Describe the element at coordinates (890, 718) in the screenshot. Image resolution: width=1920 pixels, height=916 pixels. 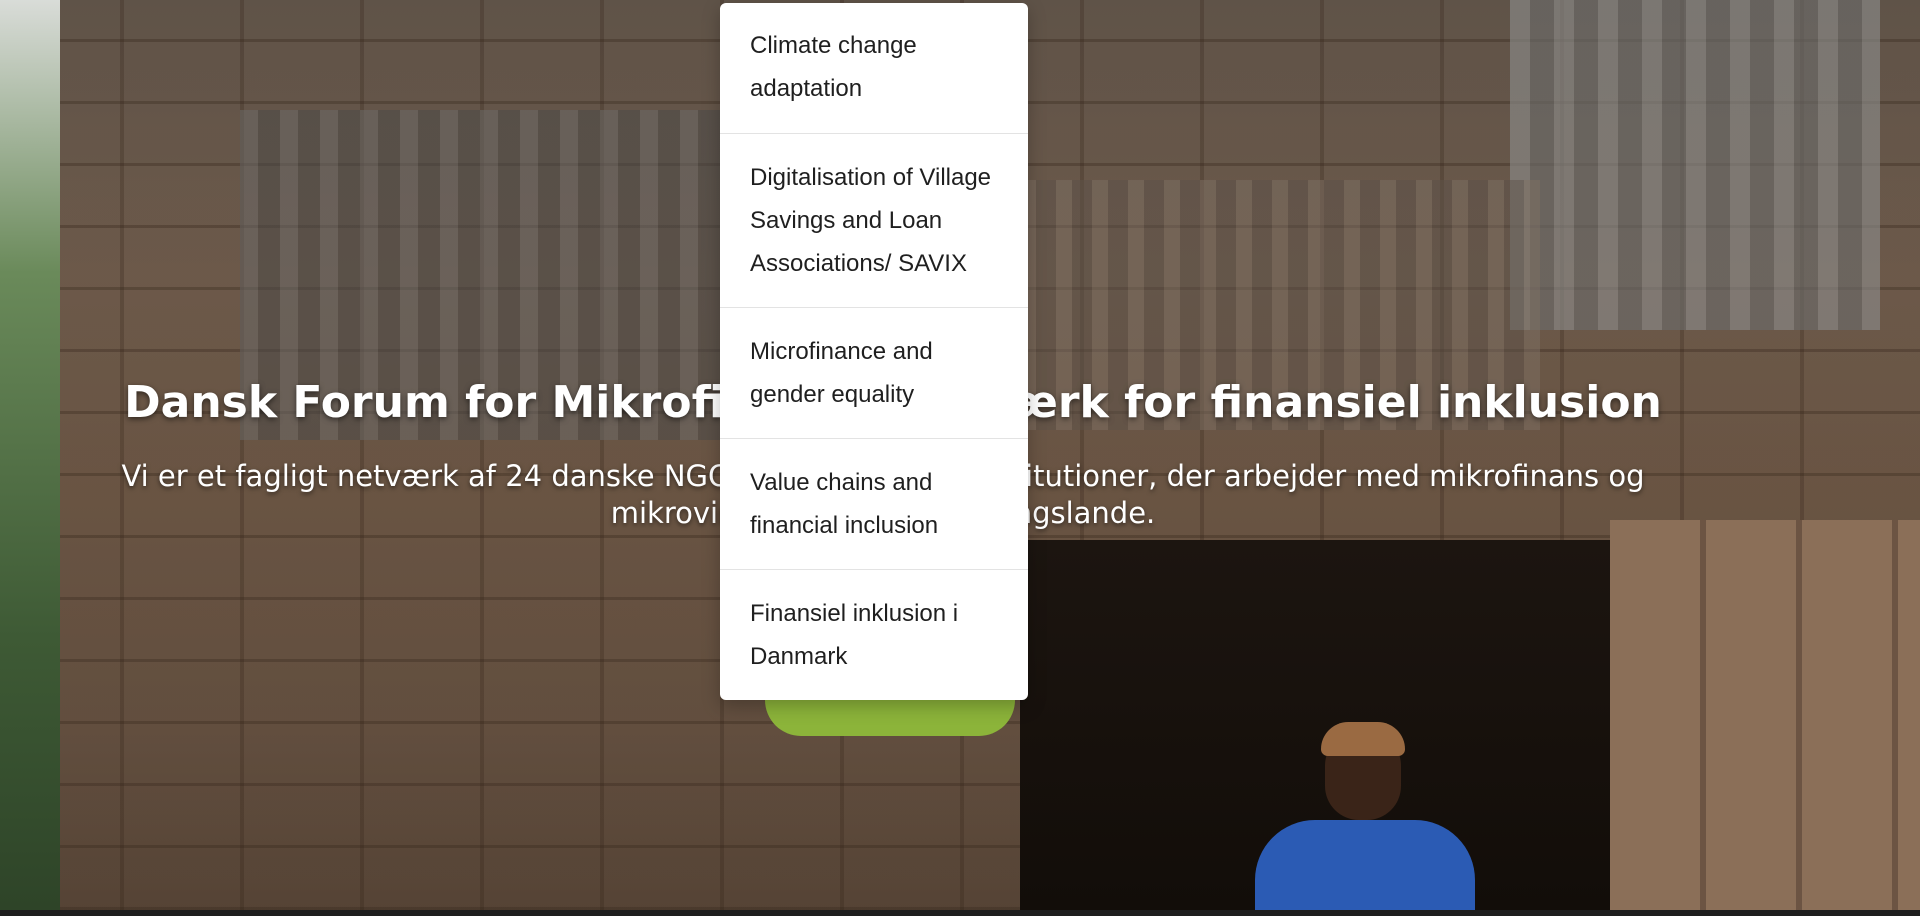
I see `cta-button` at that location.